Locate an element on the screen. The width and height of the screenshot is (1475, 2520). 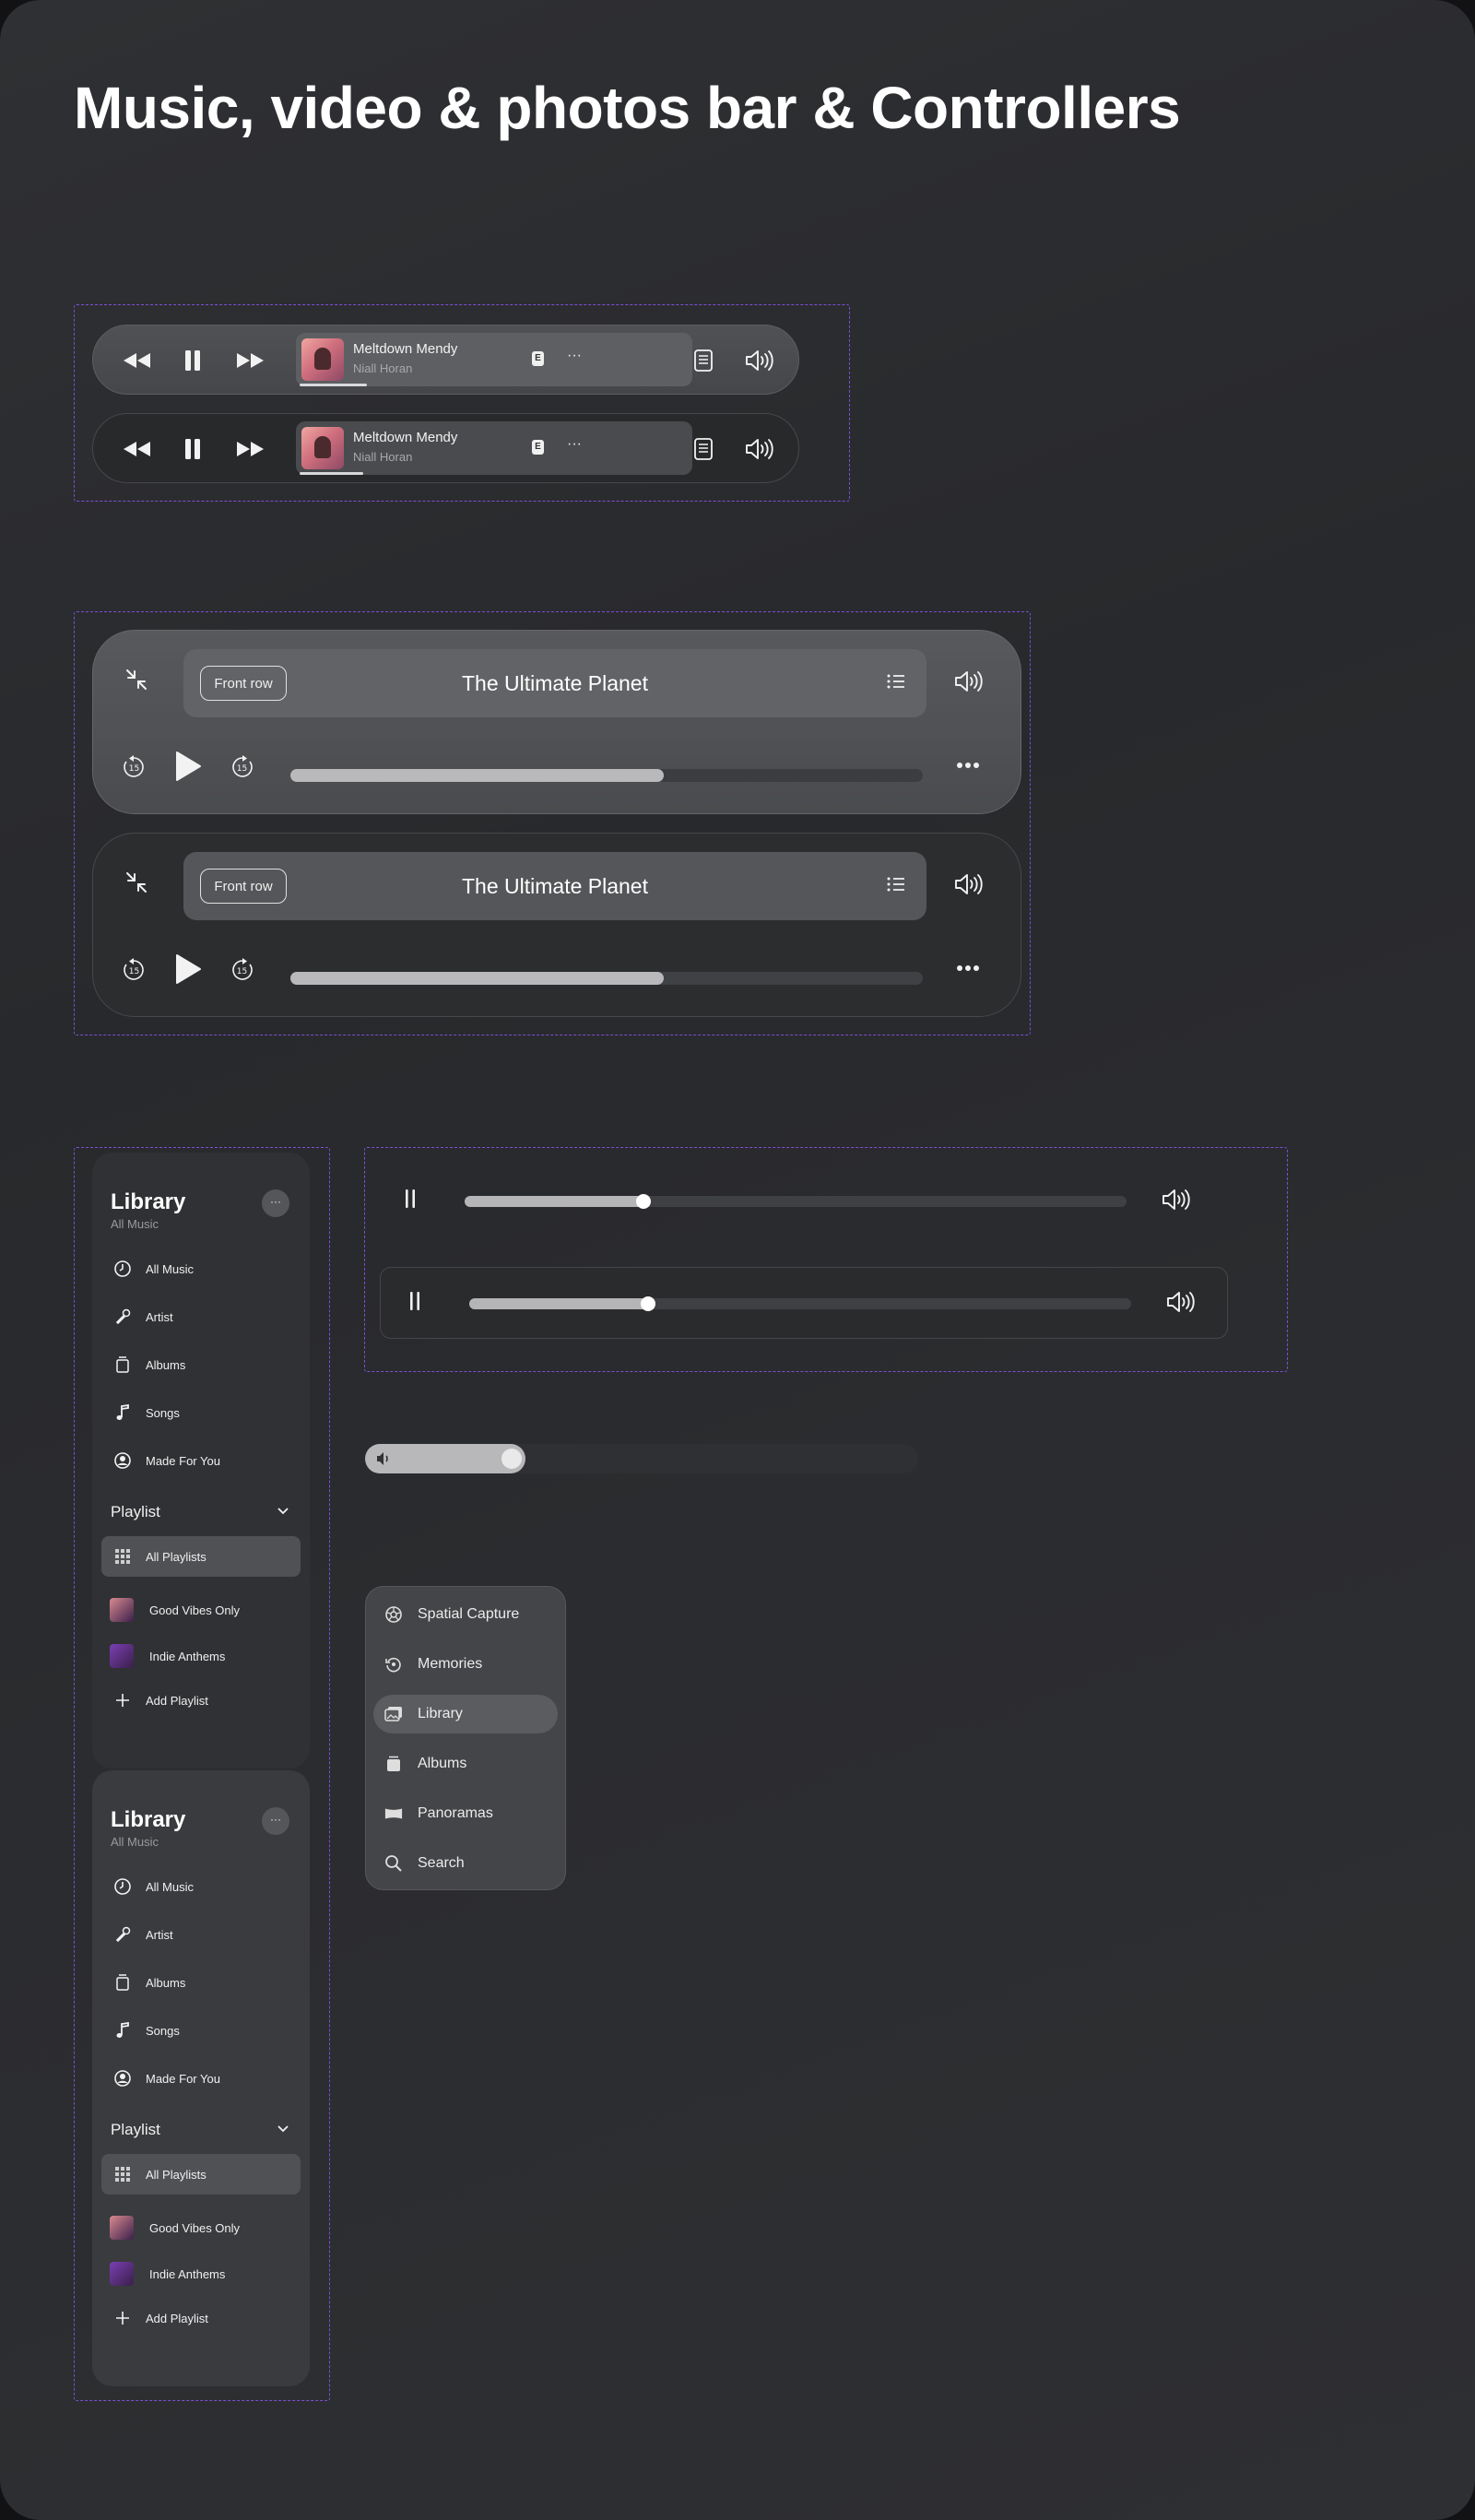
volume-knob is located at coordinates (512, 1459).